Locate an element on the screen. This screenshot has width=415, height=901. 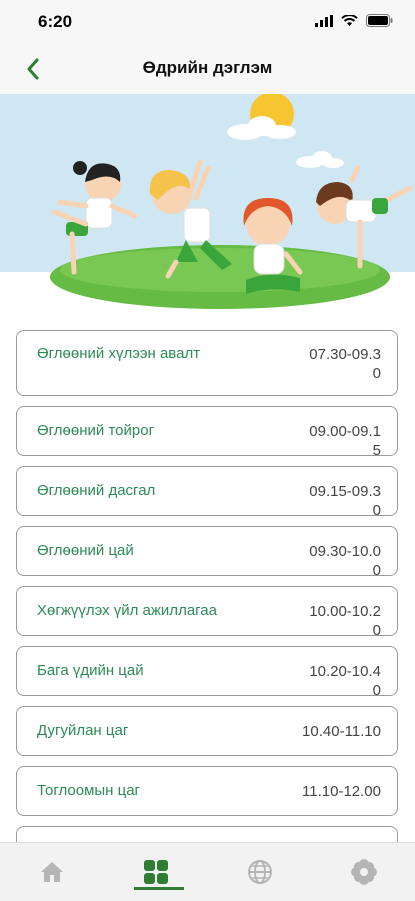
navigation-bar: Өдрийн дэглэм is located at coordinates (207, 69).